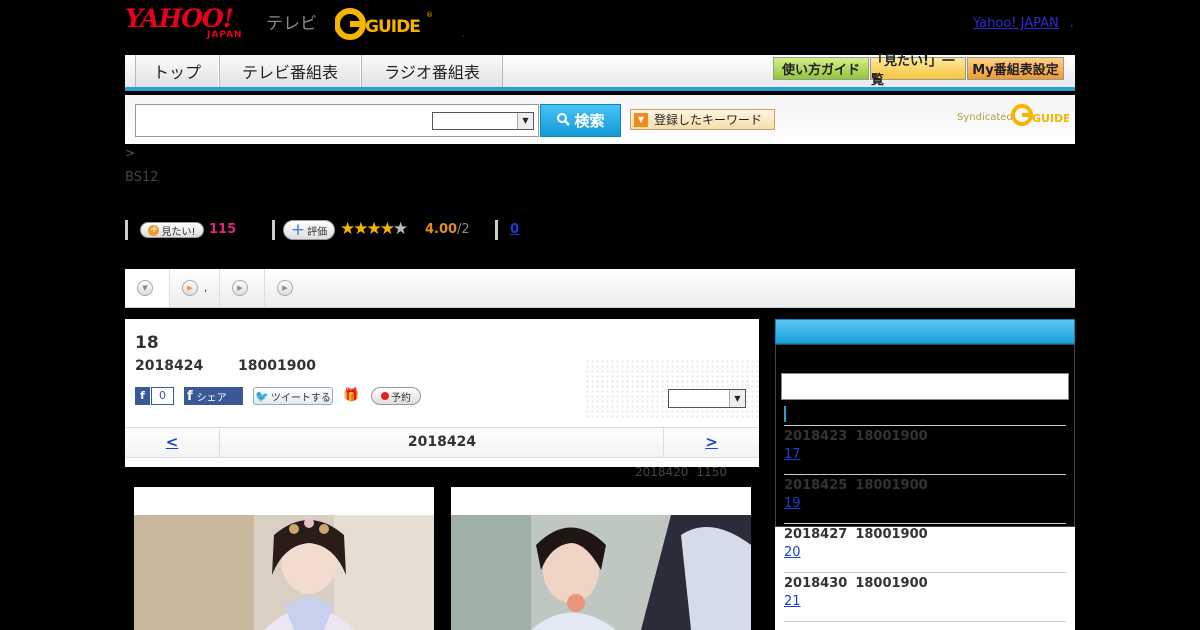 Image resolution: width=1200 pixels, height=630 pixels. I want to click on saved-keywords-label: 登録したキーワード, so click(708, 120).